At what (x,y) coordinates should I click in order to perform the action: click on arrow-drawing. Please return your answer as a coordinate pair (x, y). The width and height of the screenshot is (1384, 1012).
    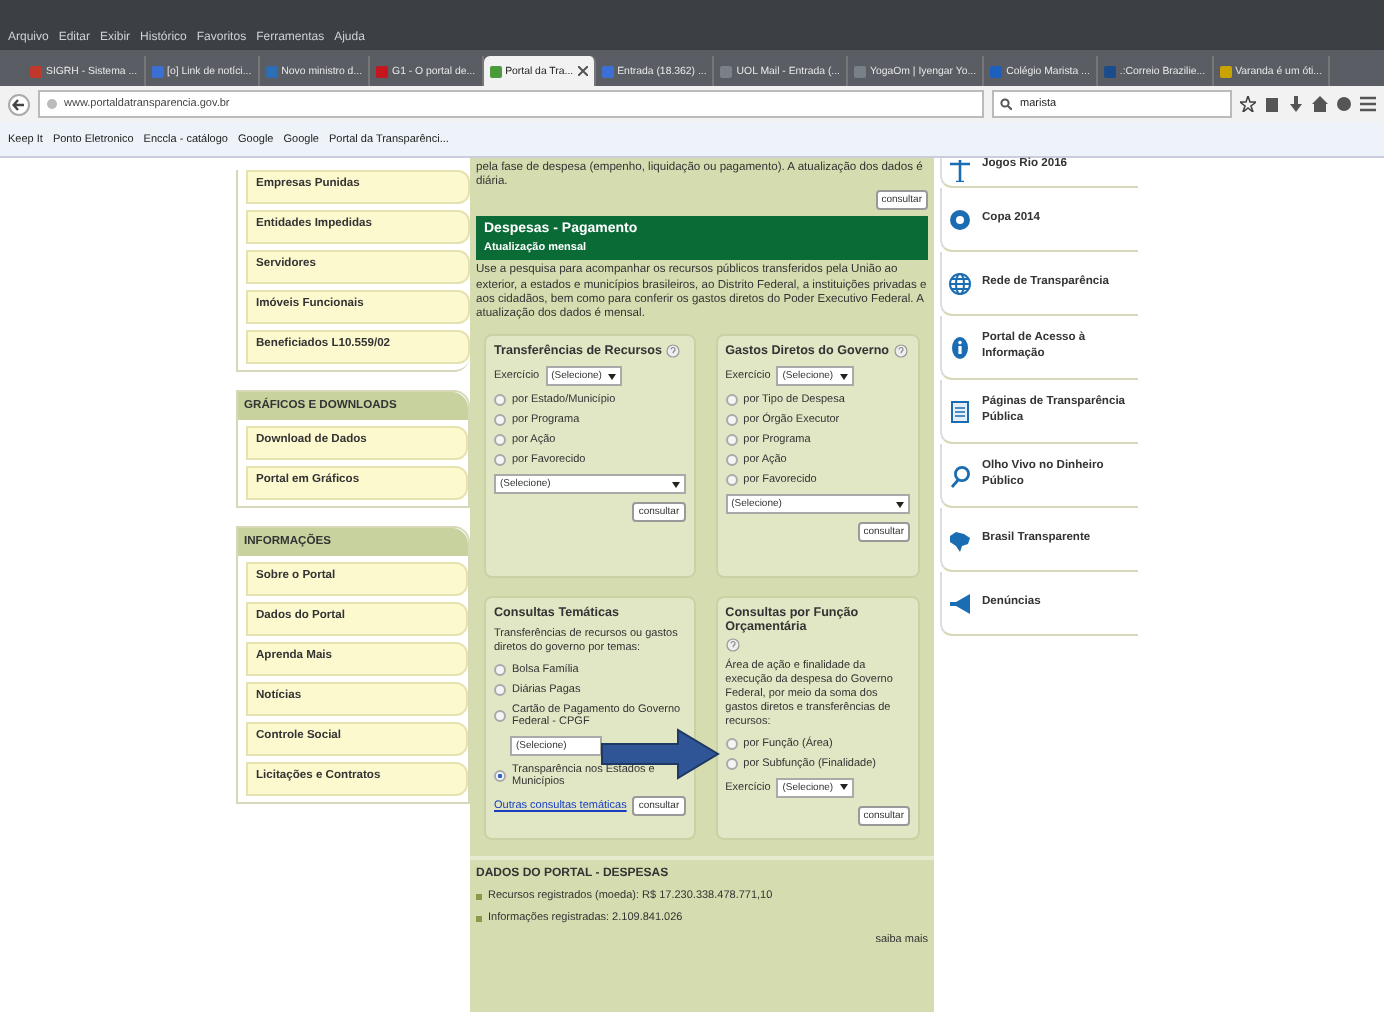
    Looking at the image, I should click on (660, 754).